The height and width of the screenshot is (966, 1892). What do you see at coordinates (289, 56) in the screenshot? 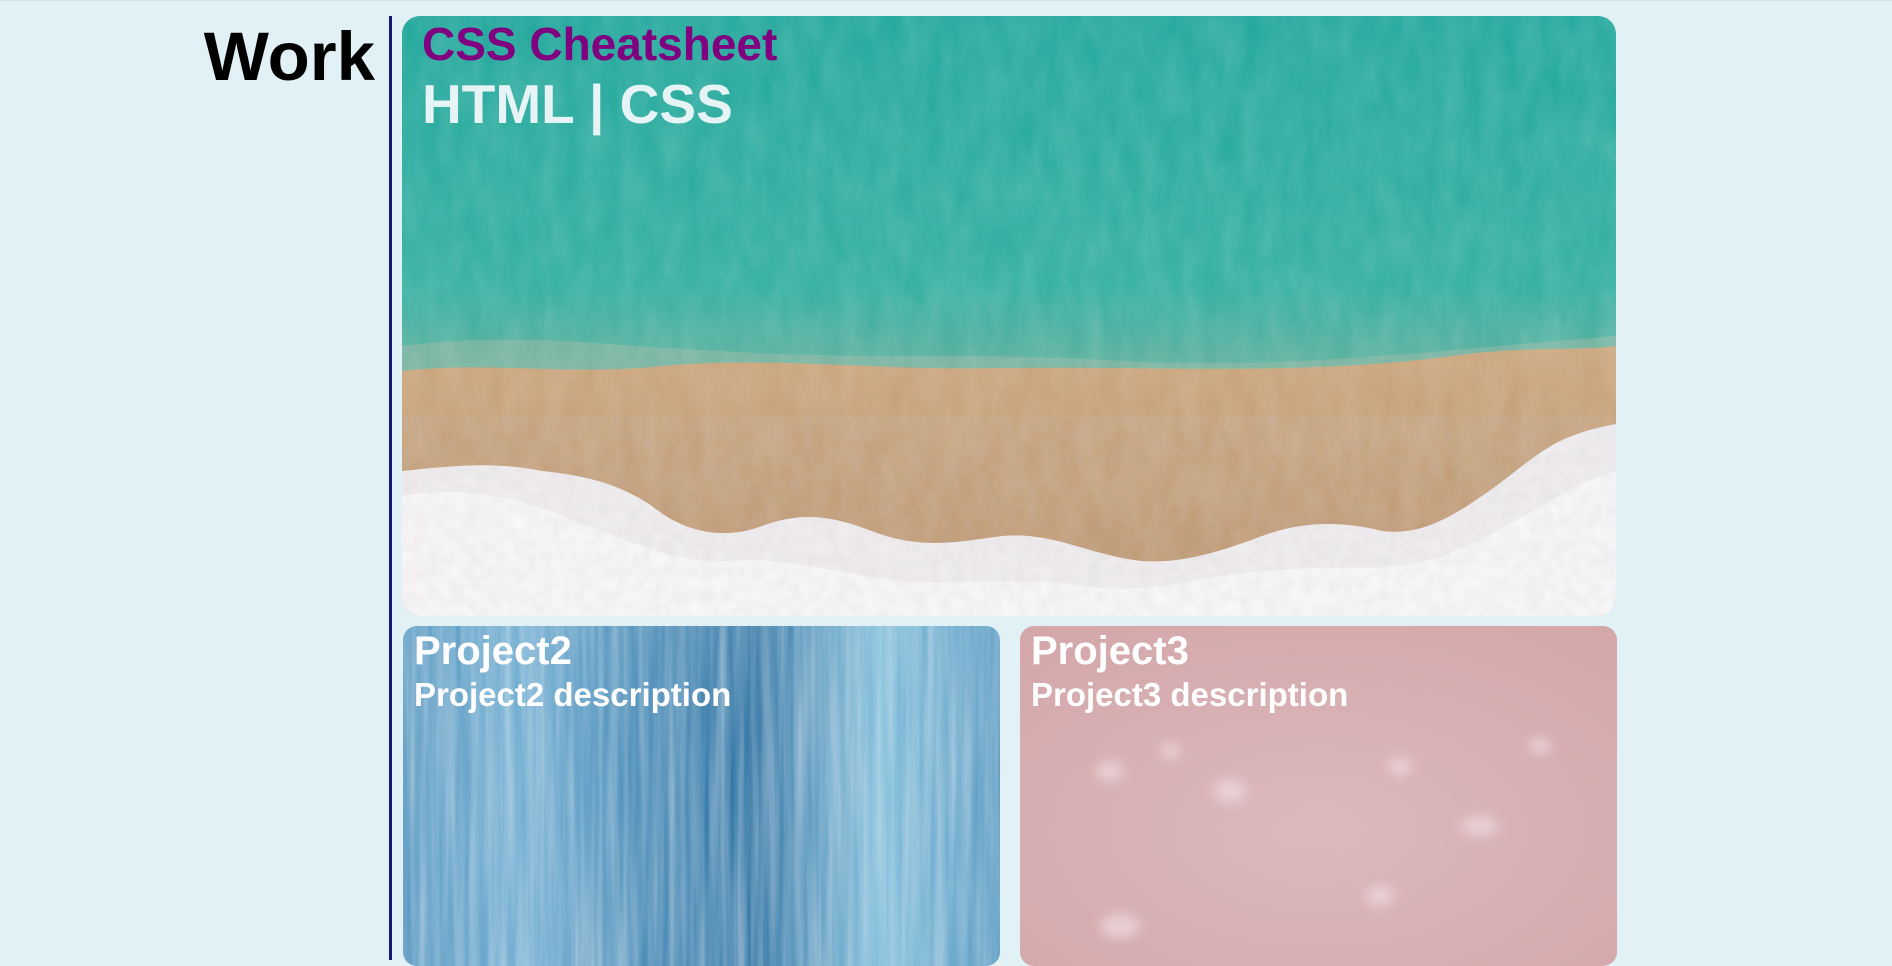
I see `section-heading-work: Work` at bounding box center [289, 56].